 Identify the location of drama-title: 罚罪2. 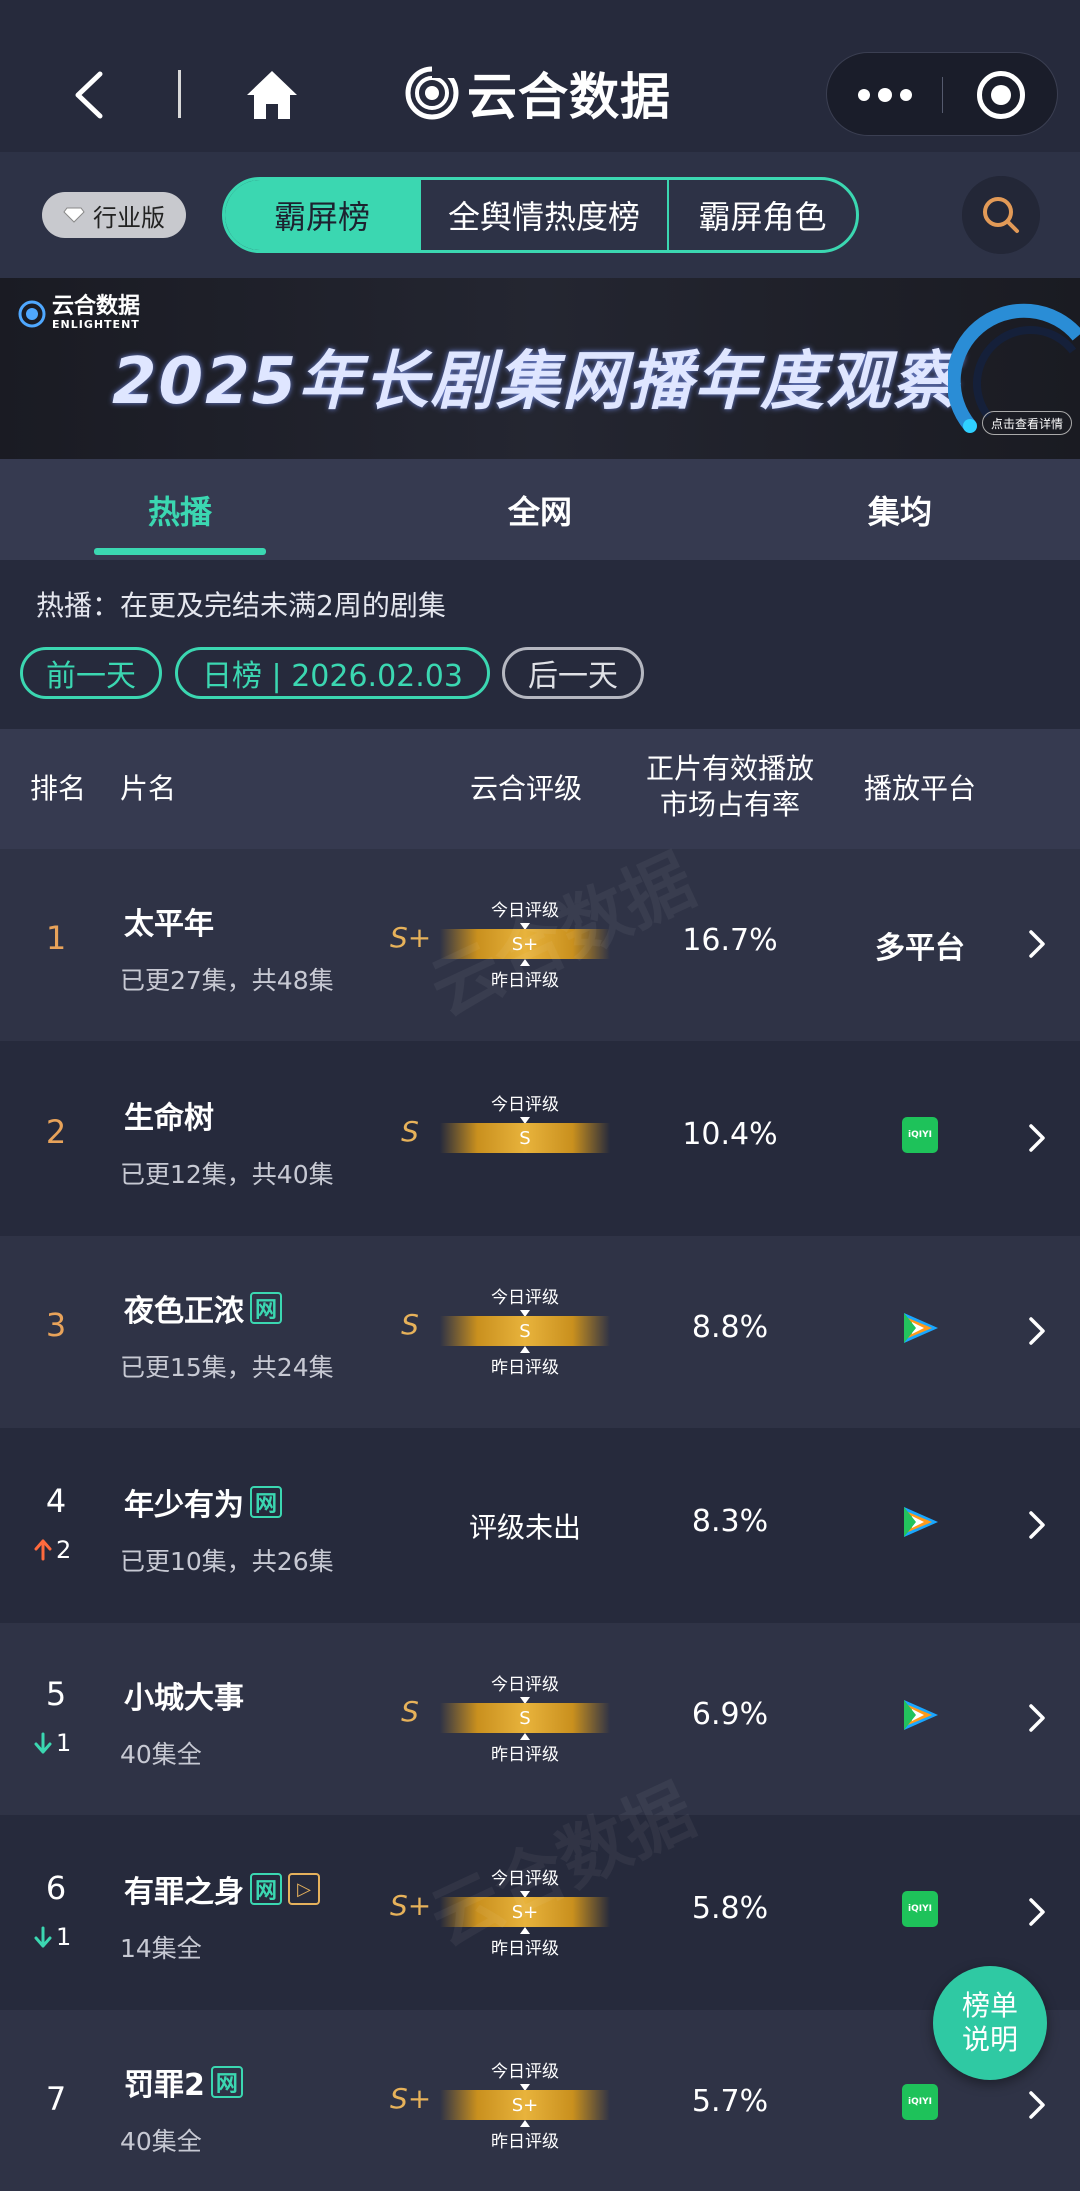
(164, 2085).